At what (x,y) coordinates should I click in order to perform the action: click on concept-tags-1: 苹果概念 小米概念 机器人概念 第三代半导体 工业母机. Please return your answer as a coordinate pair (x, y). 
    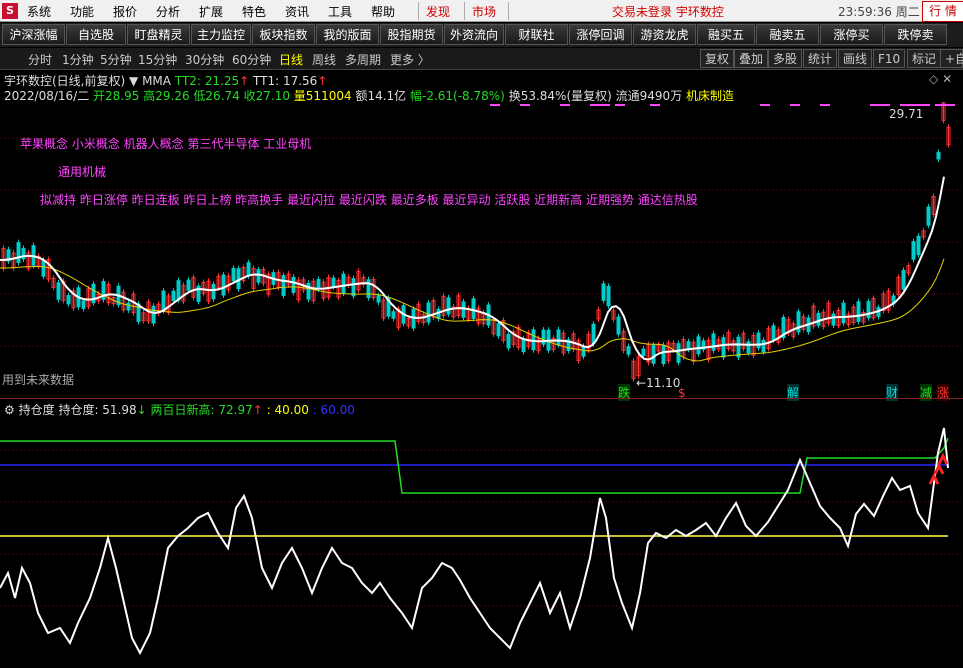
    Looking at the image, I should click on (166, 144).